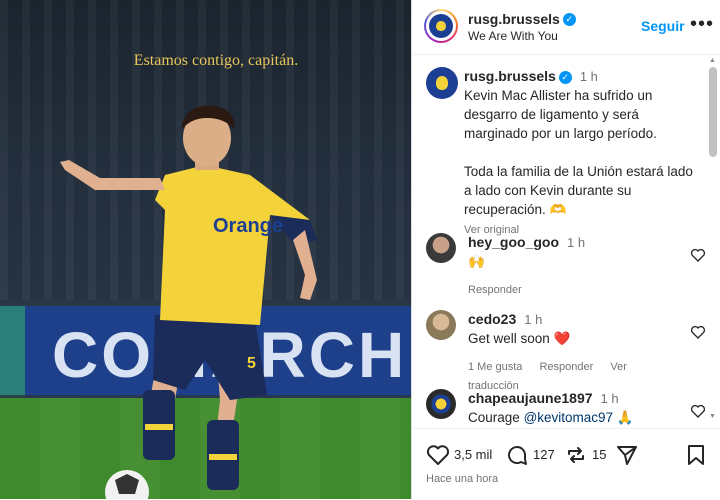 This screenshot has height=500, width=720. Describe the element at coordinates (438, 455) in the screenshot. I see `like-heart-icon` at that location.